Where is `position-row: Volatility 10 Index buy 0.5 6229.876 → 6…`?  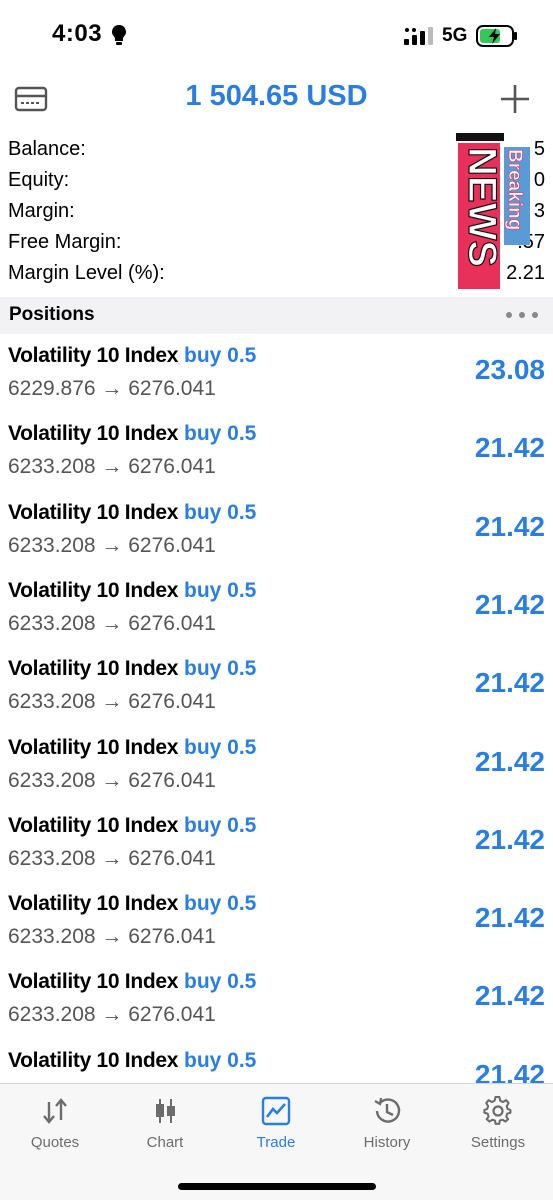 position-row: Volatility 10 Index buy 0.5 6229.876 → 6… is located at coordinates (276, 373).